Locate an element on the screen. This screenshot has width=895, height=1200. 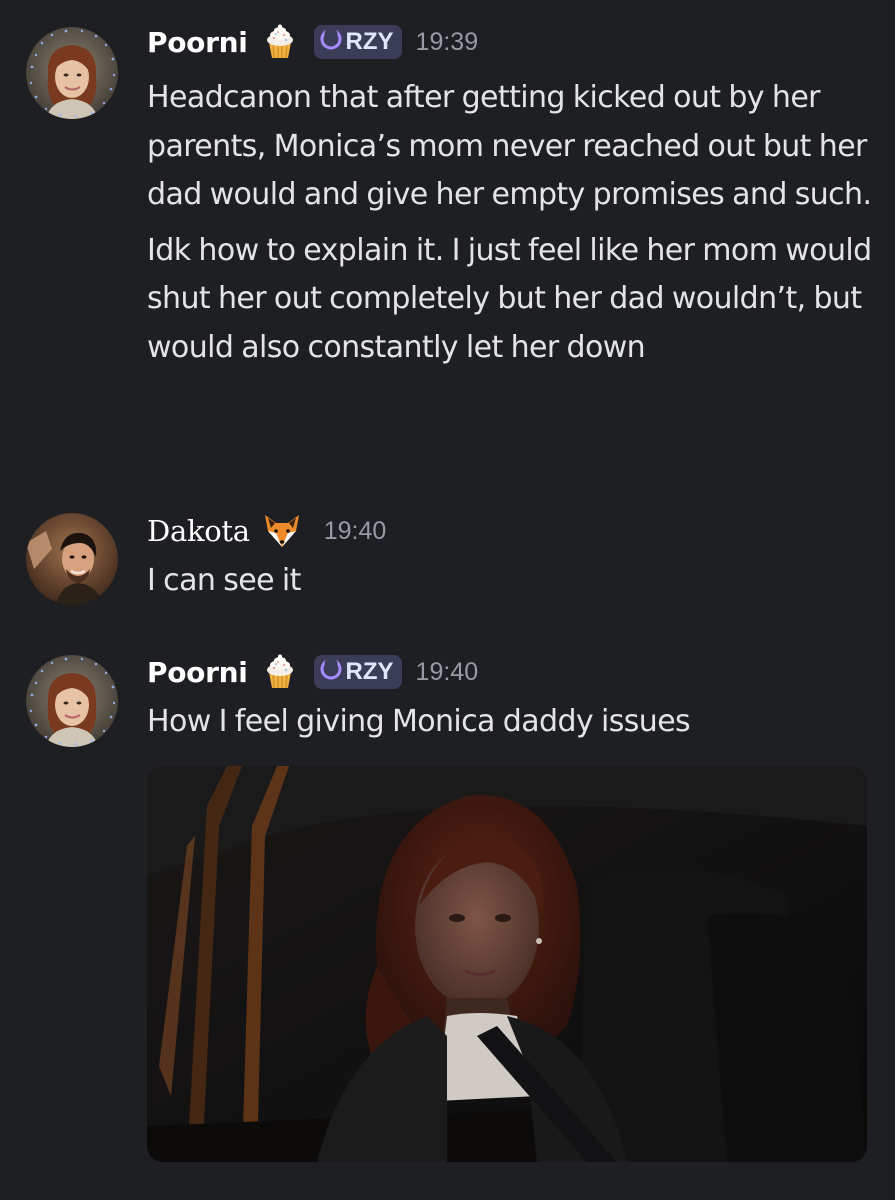
fox-icon is located at coordinates (282, 531).